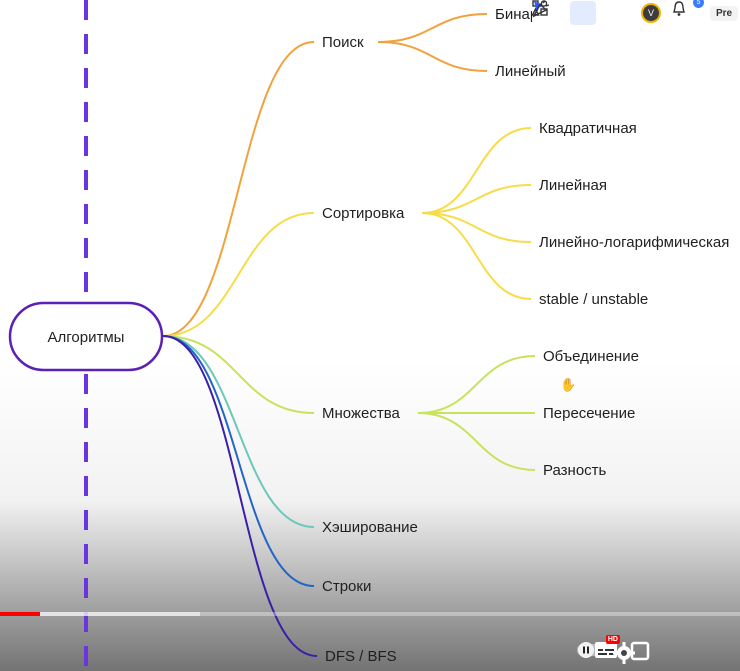 Image resolution: width=740 pixels, height=671 pixels. I want to click on played-bar, so click(20, 614).